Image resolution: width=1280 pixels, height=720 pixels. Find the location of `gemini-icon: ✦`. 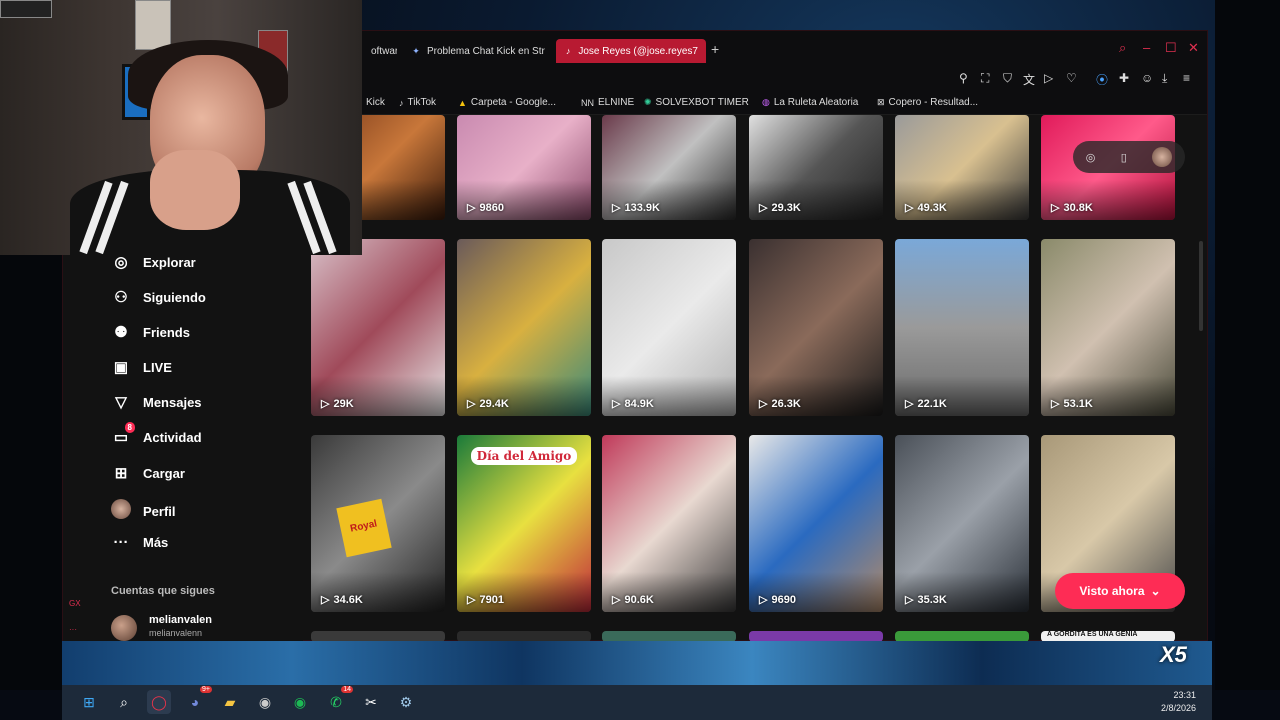

gemini-icon: ✦ is located at coordinates (416, 51).